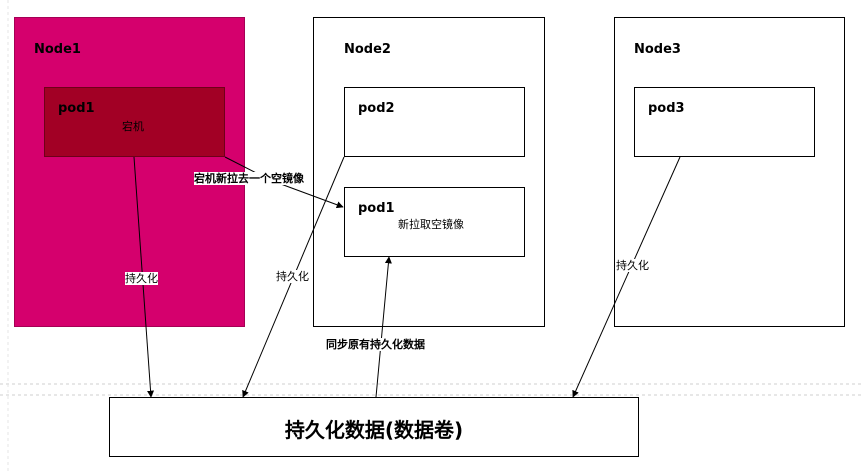 The image size is (861, 474). I want to click on edge-label-persist-1: 持久化, so click(141, 278).